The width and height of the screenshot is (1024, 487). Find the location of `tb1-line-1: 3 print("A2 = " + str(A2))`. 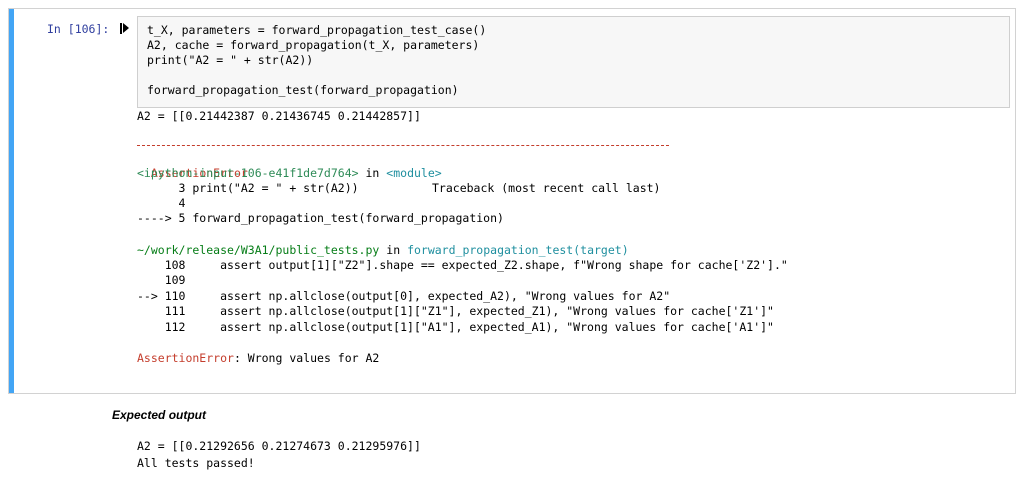

tb1-line-1: 3 print("A2 = " + str(A2)) is located at coordinates (248, 188).